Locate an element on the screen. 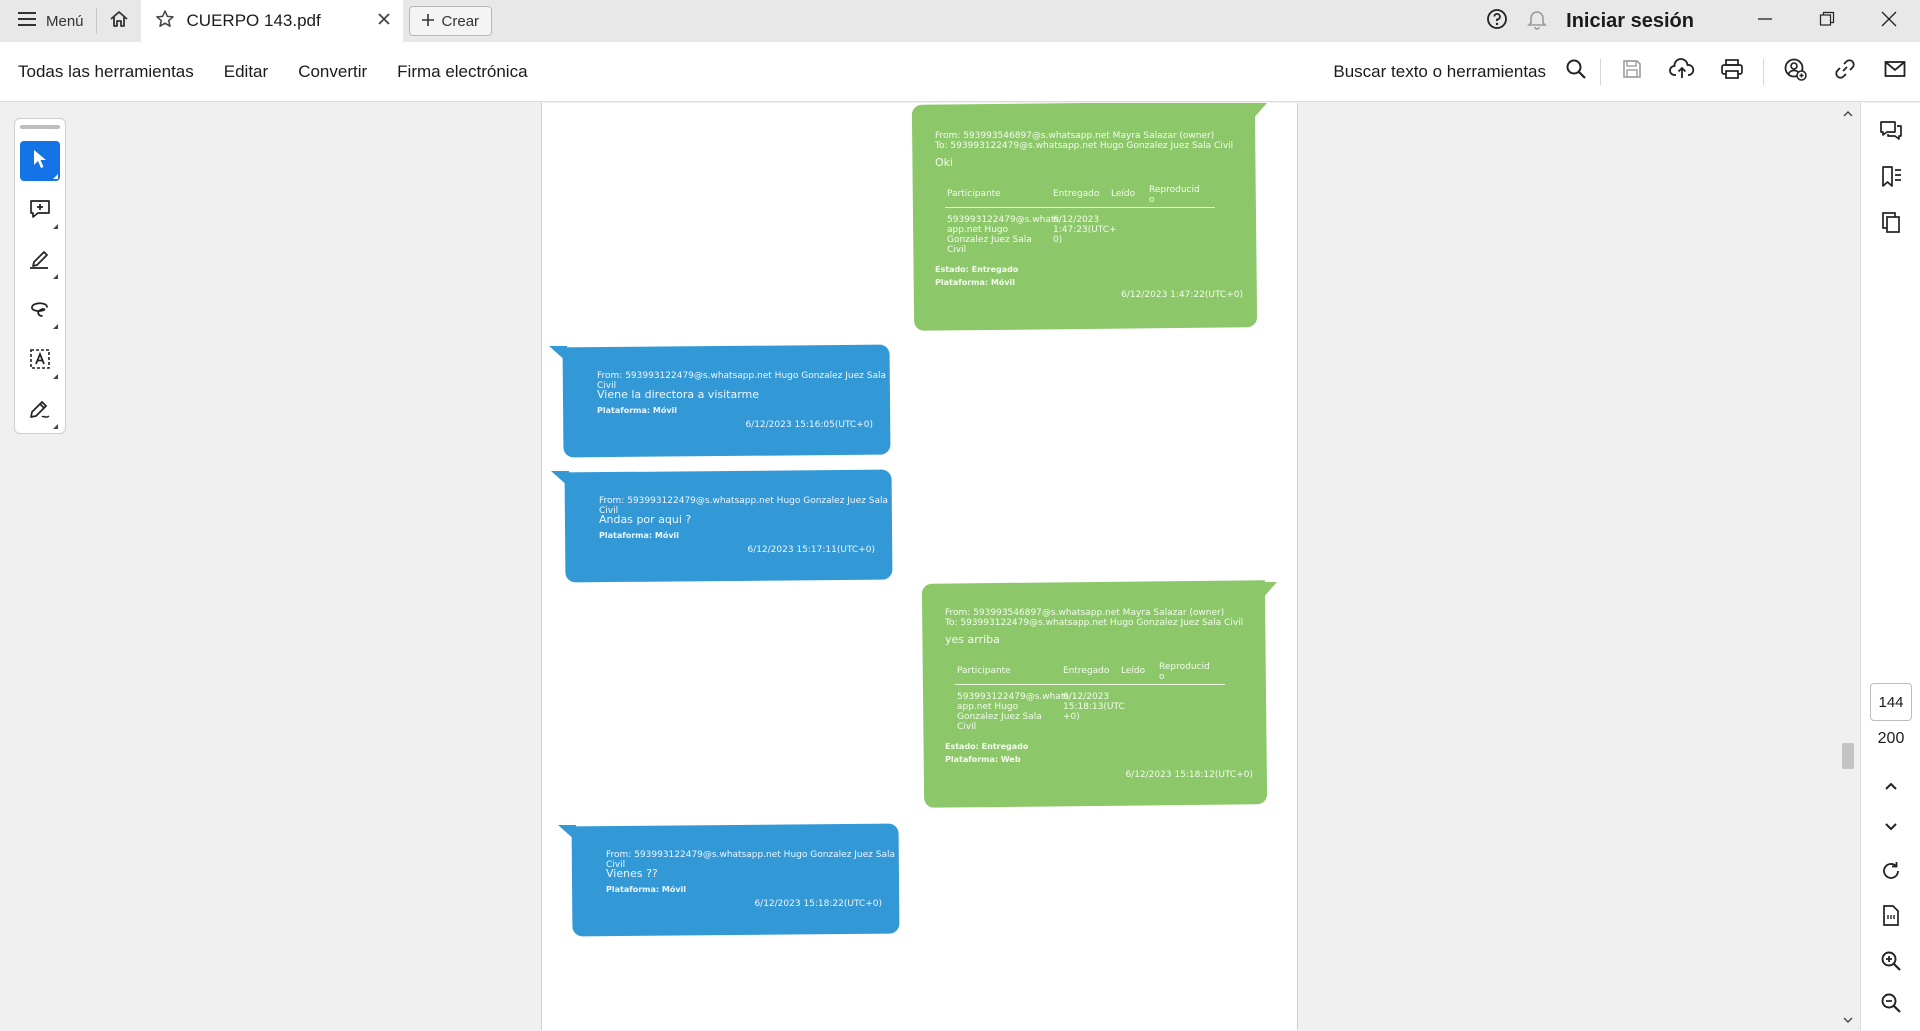 Image resolution: width=1920 pixels, height=1031 pixels. message-text: yes arriba is located at coordinates (972, 639).